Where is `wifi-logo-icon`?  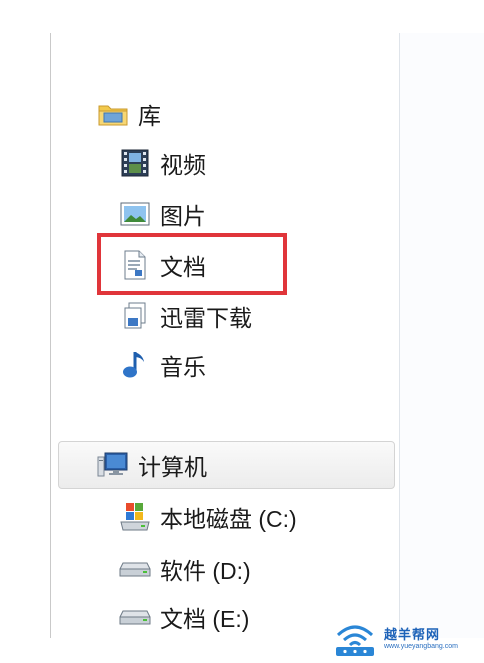
wifi-logo-icon is located at coordinates (355, 640).